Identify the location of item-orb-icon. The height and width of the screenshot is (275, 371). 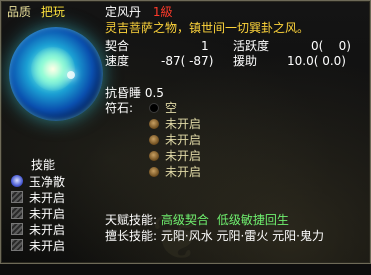
(56, 74).